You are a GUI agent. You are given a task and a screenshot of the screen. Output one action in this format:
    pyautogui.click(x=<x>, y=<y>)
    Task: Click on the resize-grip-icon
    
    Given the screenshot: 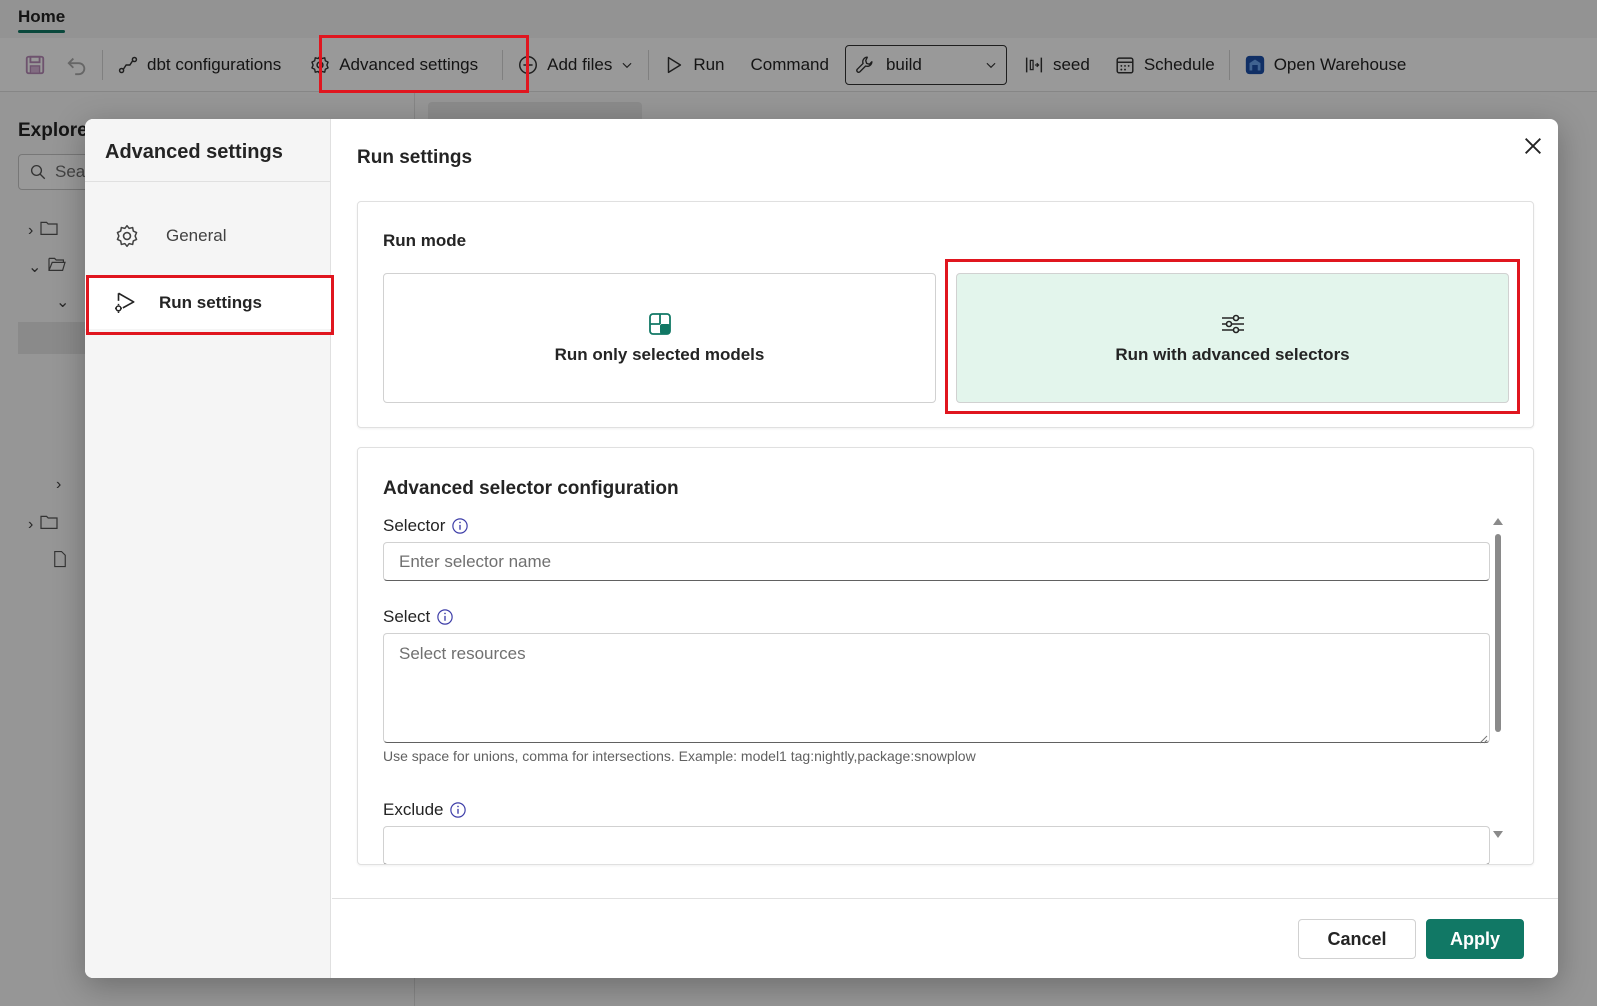 What is the action you would take?
    pyautogui.click(x=1483, y=737)
    